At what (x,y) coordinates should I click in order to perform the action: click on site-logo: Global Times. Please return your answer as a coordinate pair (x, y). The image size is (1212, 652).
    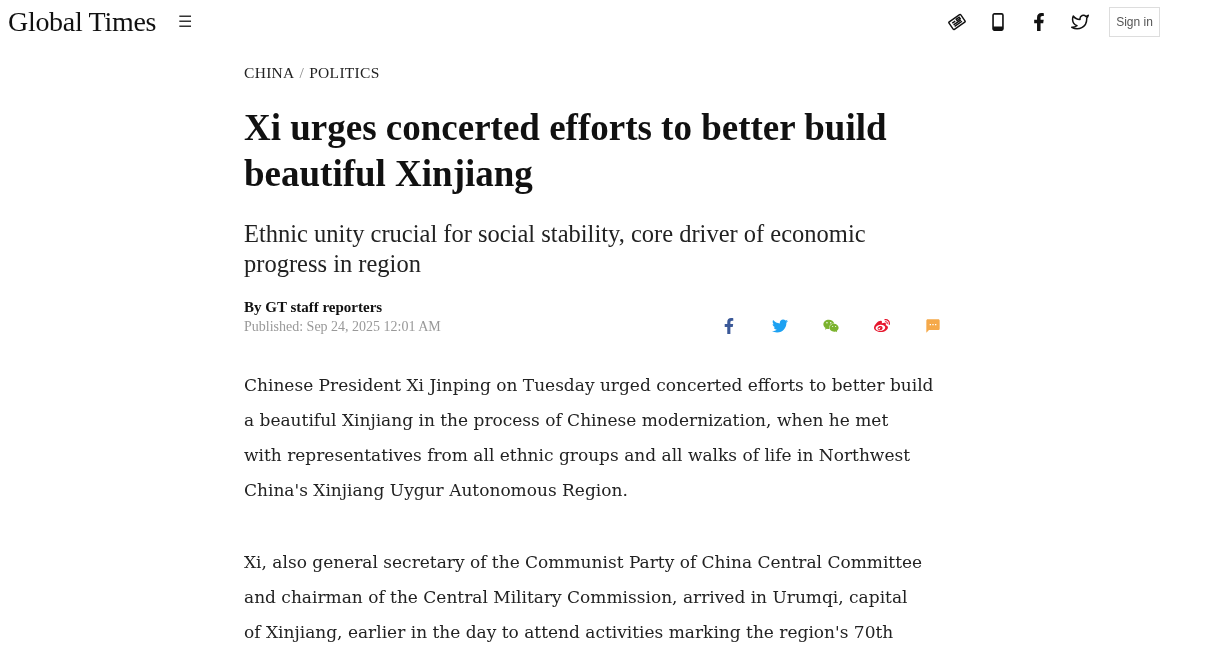
    Looking at the image, I should click on (82, 22).